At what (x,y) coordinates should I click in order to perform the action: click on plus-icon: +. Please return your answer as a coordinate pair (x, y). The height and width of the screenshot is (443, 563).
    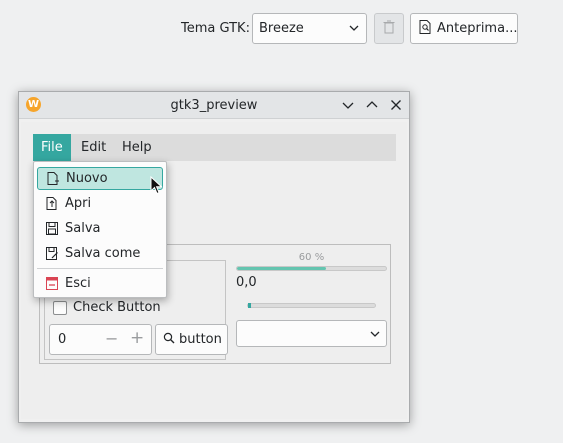
    Looking at the image, I should click on (137, 338).